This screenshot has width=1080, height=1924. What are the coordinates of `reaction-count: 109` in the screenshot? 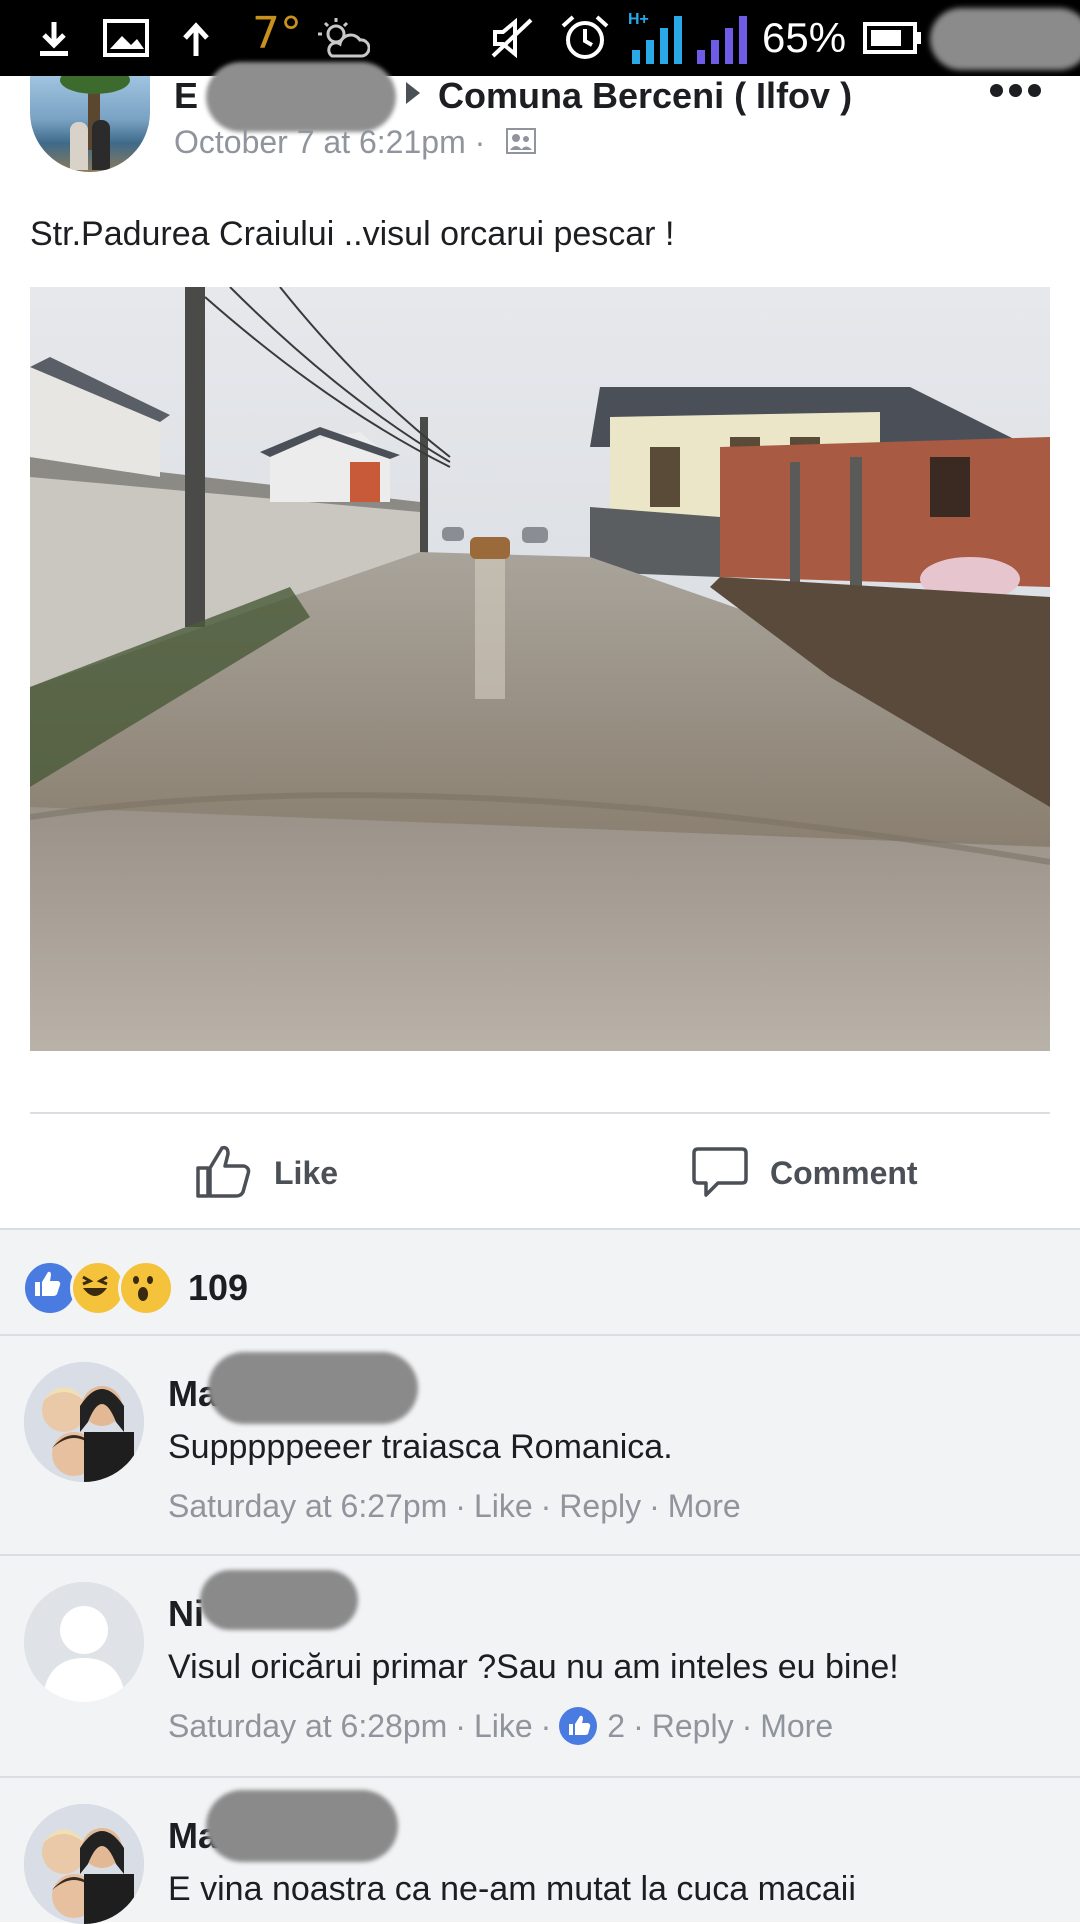 It's located at (218, 1288).